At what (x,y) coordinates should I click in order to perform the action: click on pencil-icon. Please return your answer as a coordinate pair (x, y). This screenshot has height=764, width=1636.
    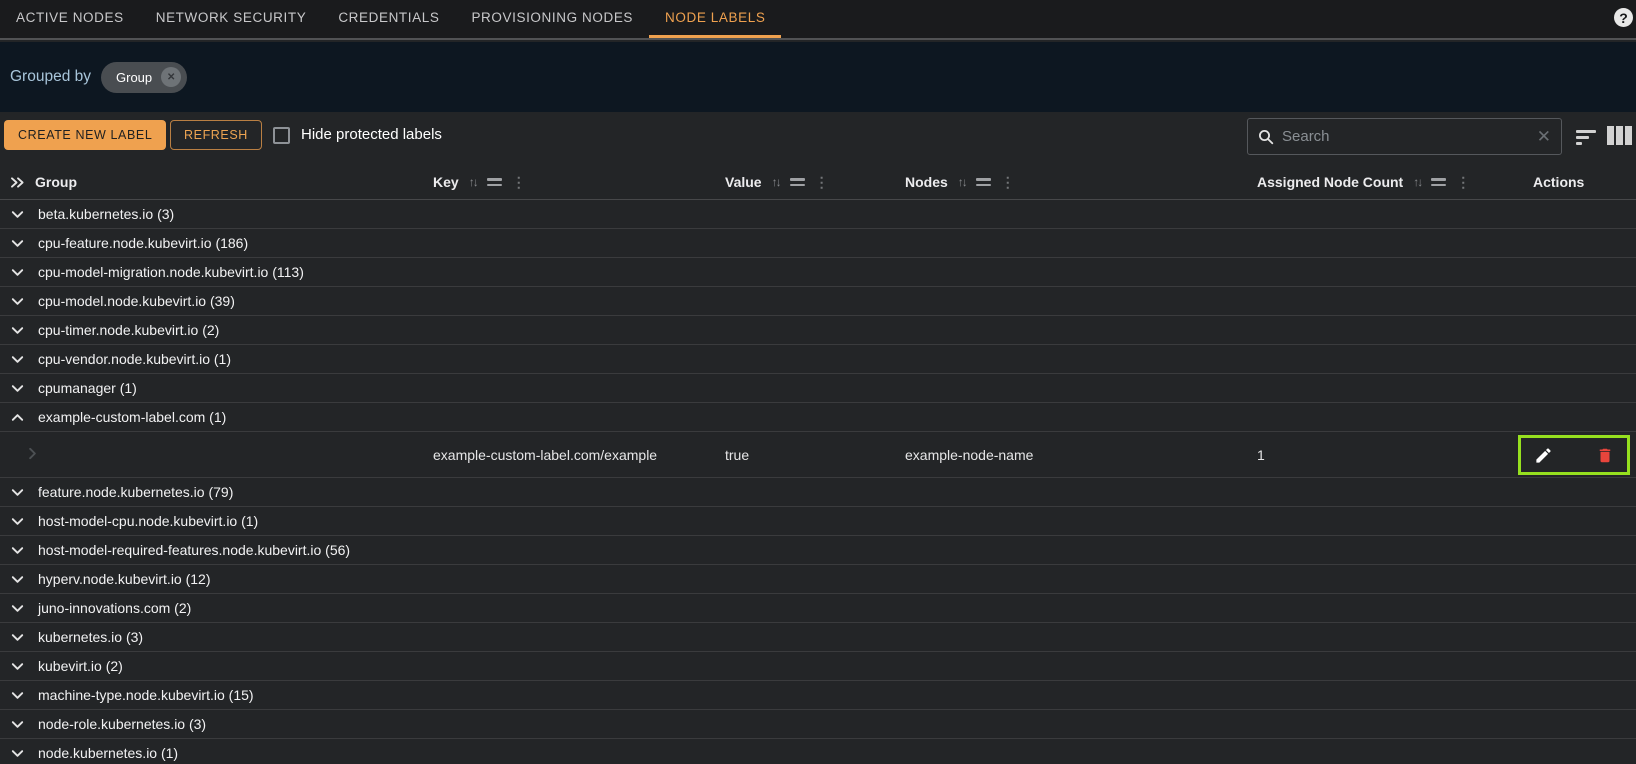
    Looking at the image, I should click on (1543, 455).